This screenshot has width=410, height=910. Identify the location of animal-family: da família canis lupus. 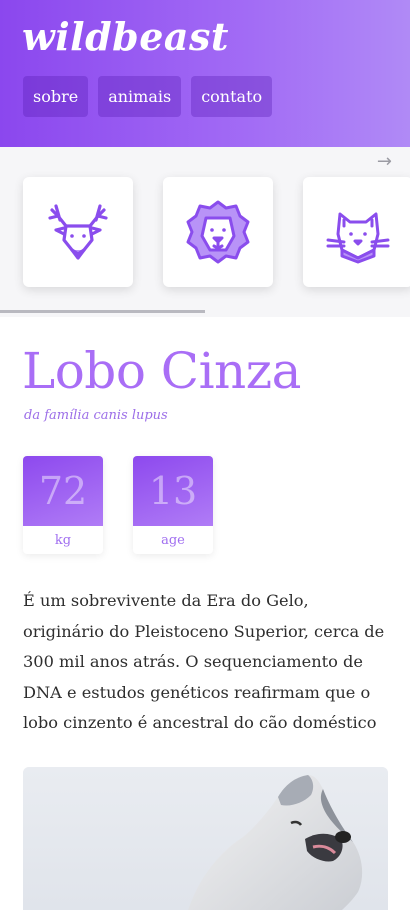
(96, 415).